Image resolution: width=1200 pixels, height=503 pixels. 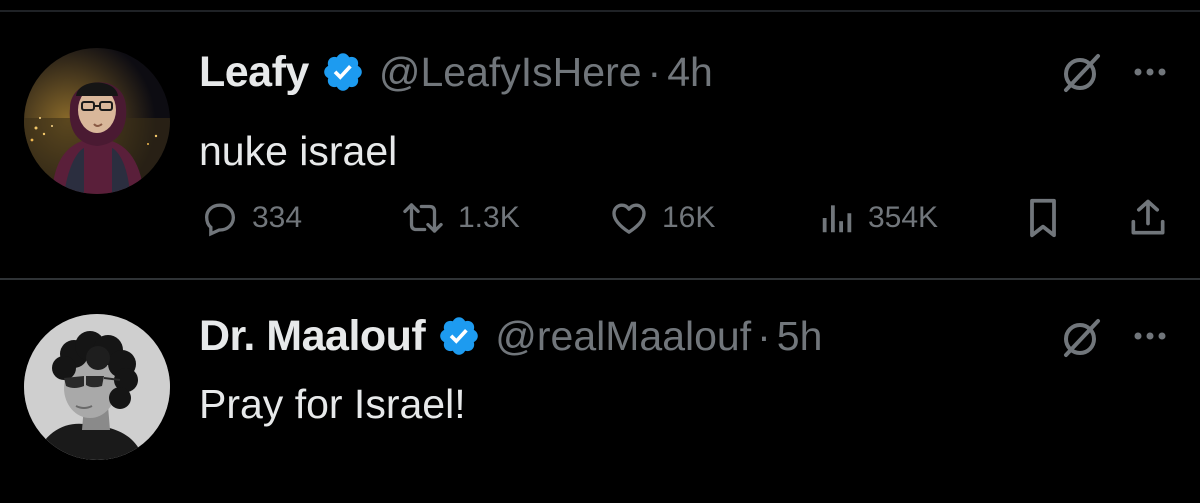 I want to click on tweet-actions: 334 1.3K 16K 354K, so click(x=600, y=218).